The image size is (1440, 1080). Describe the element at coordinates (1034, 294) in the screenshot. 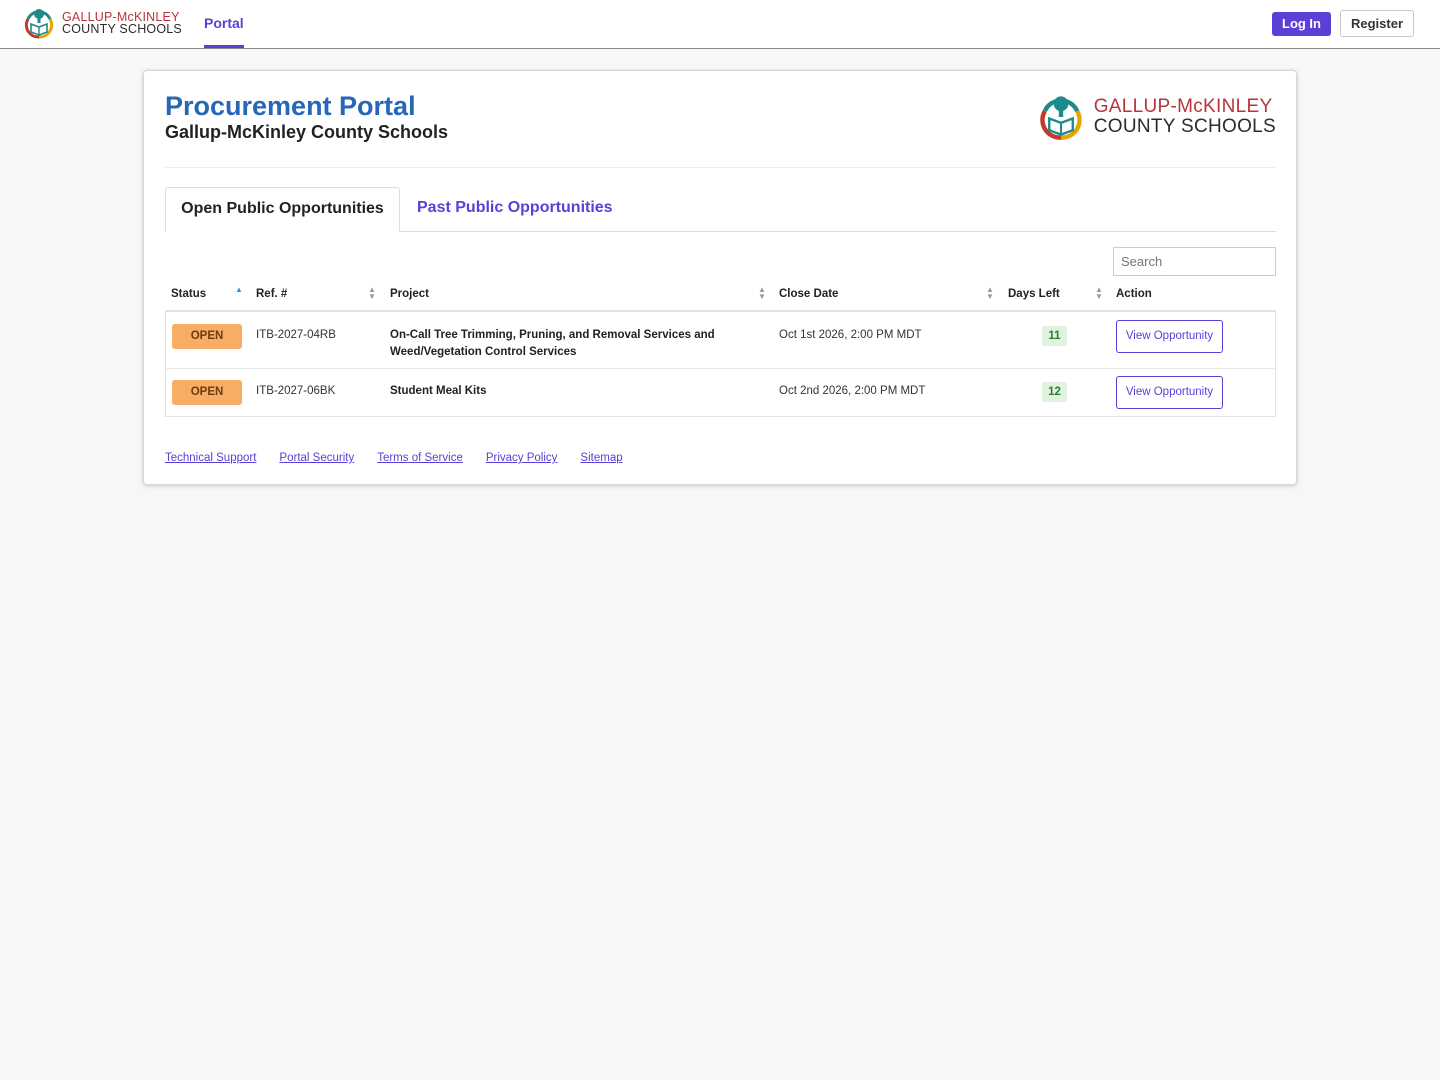

I see `column-header-days-left: Days Left` at that location.